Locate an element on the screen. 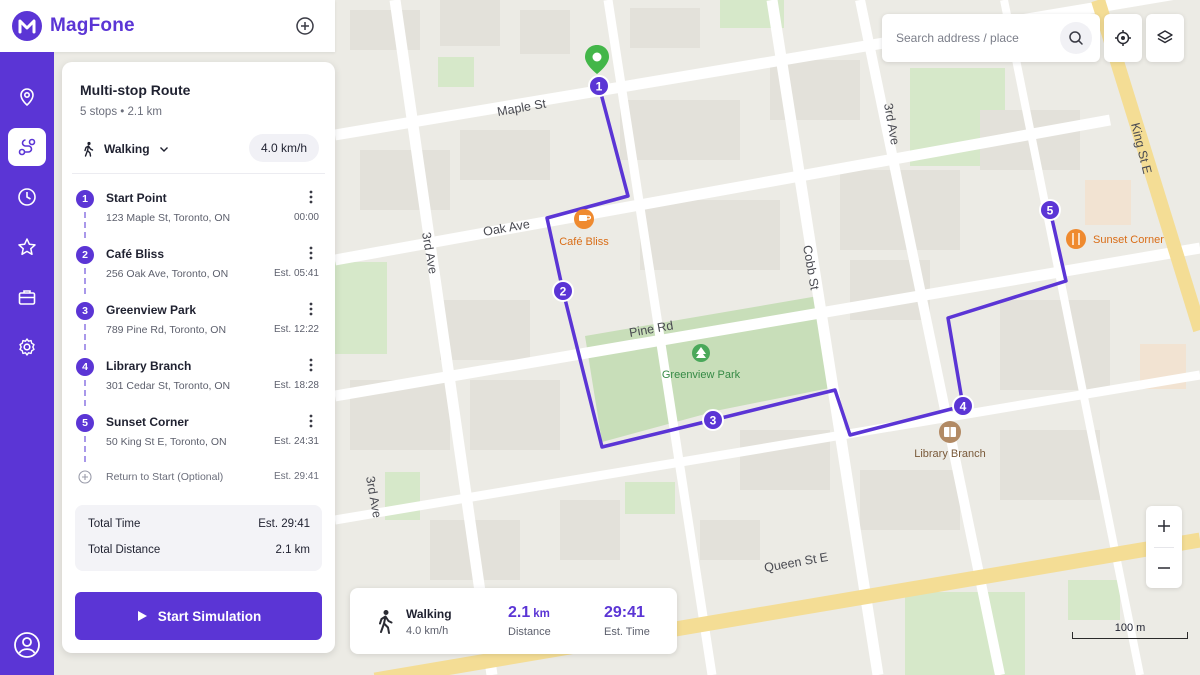  stop-eta: 00:00 is located at coordinates (306, 217).